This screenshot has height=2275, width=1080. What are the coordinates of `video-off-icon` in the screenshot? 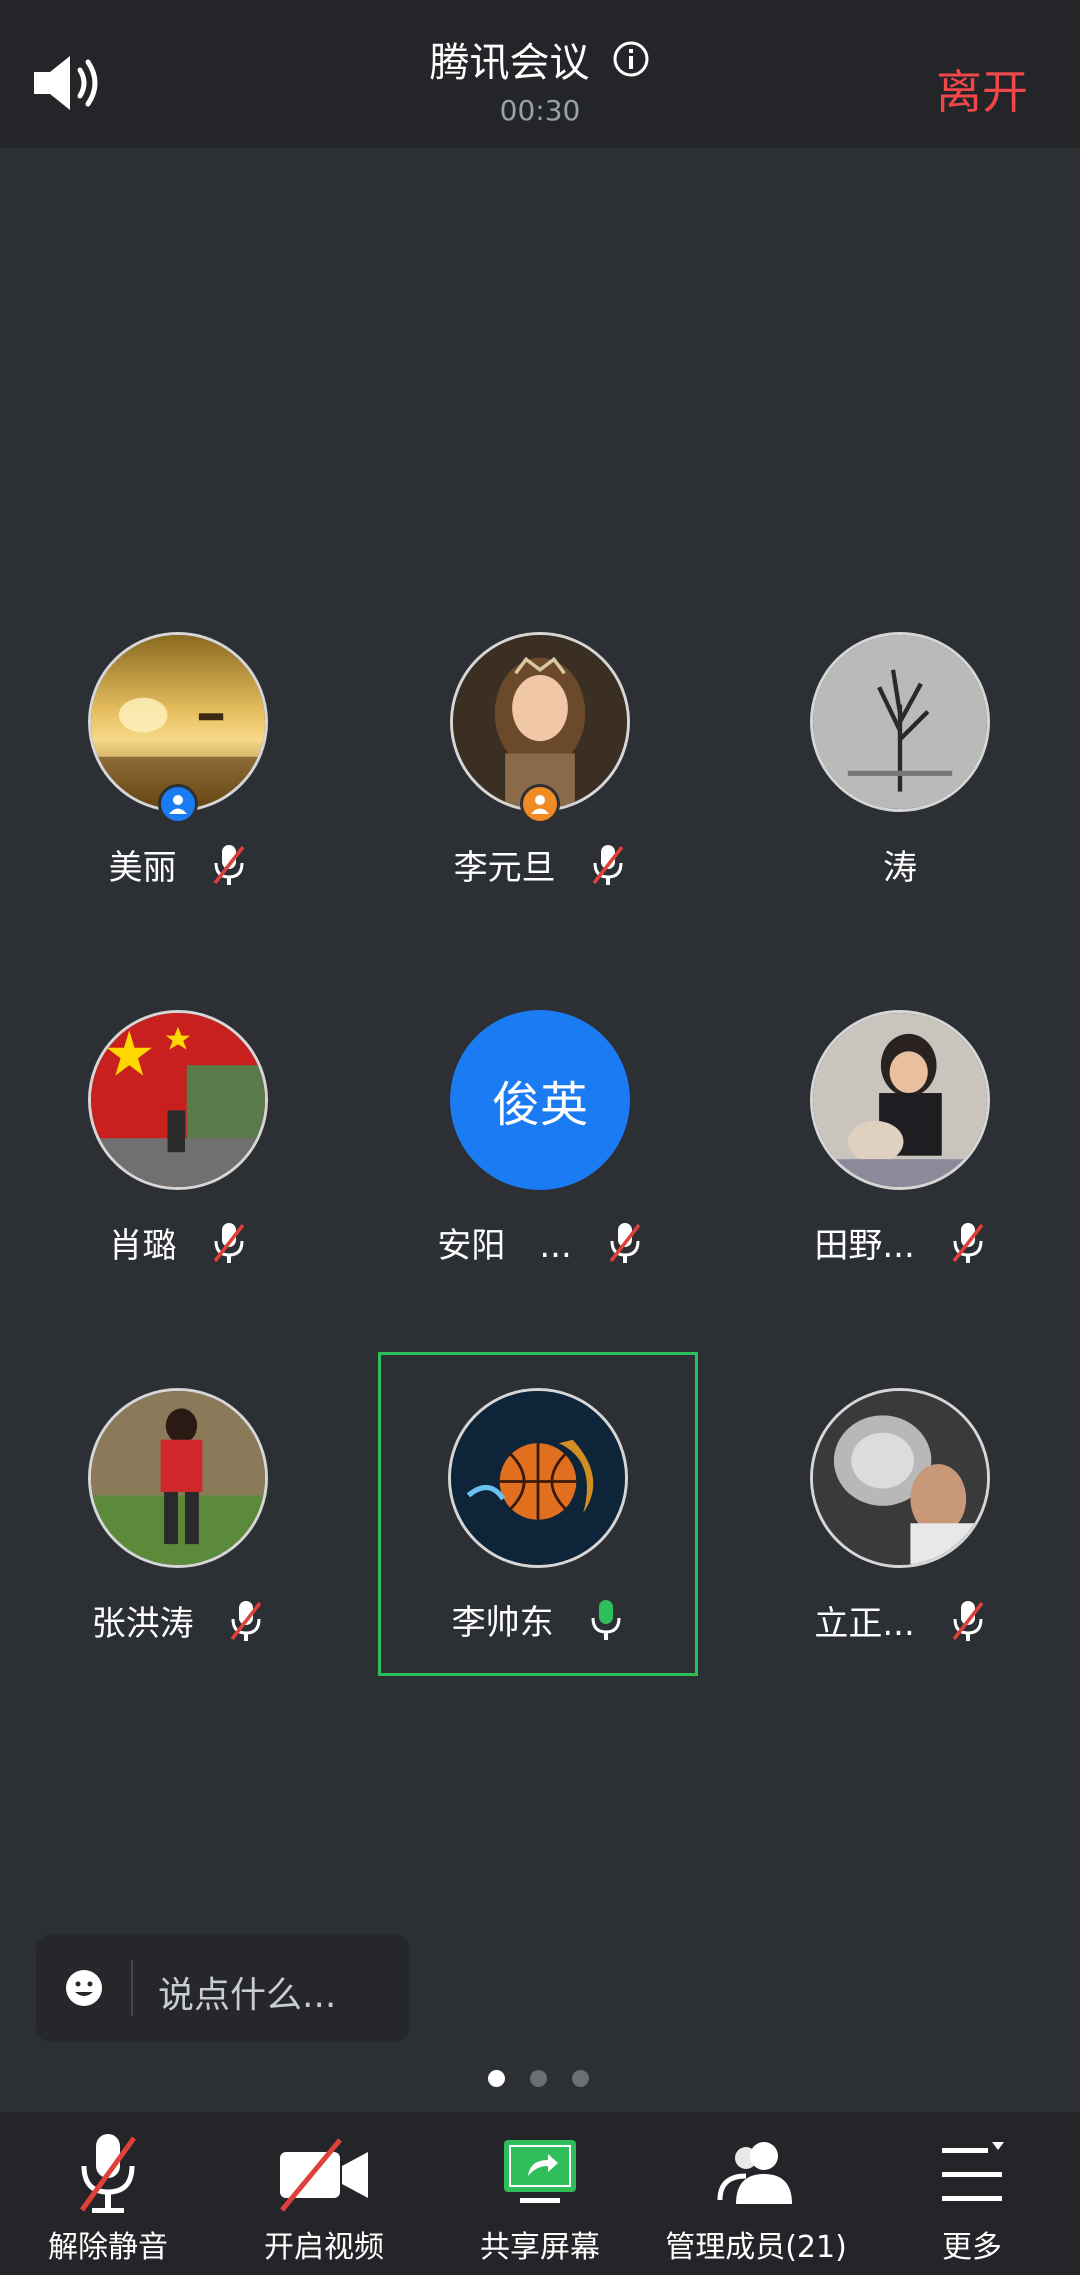 It's located at (324, 2175).